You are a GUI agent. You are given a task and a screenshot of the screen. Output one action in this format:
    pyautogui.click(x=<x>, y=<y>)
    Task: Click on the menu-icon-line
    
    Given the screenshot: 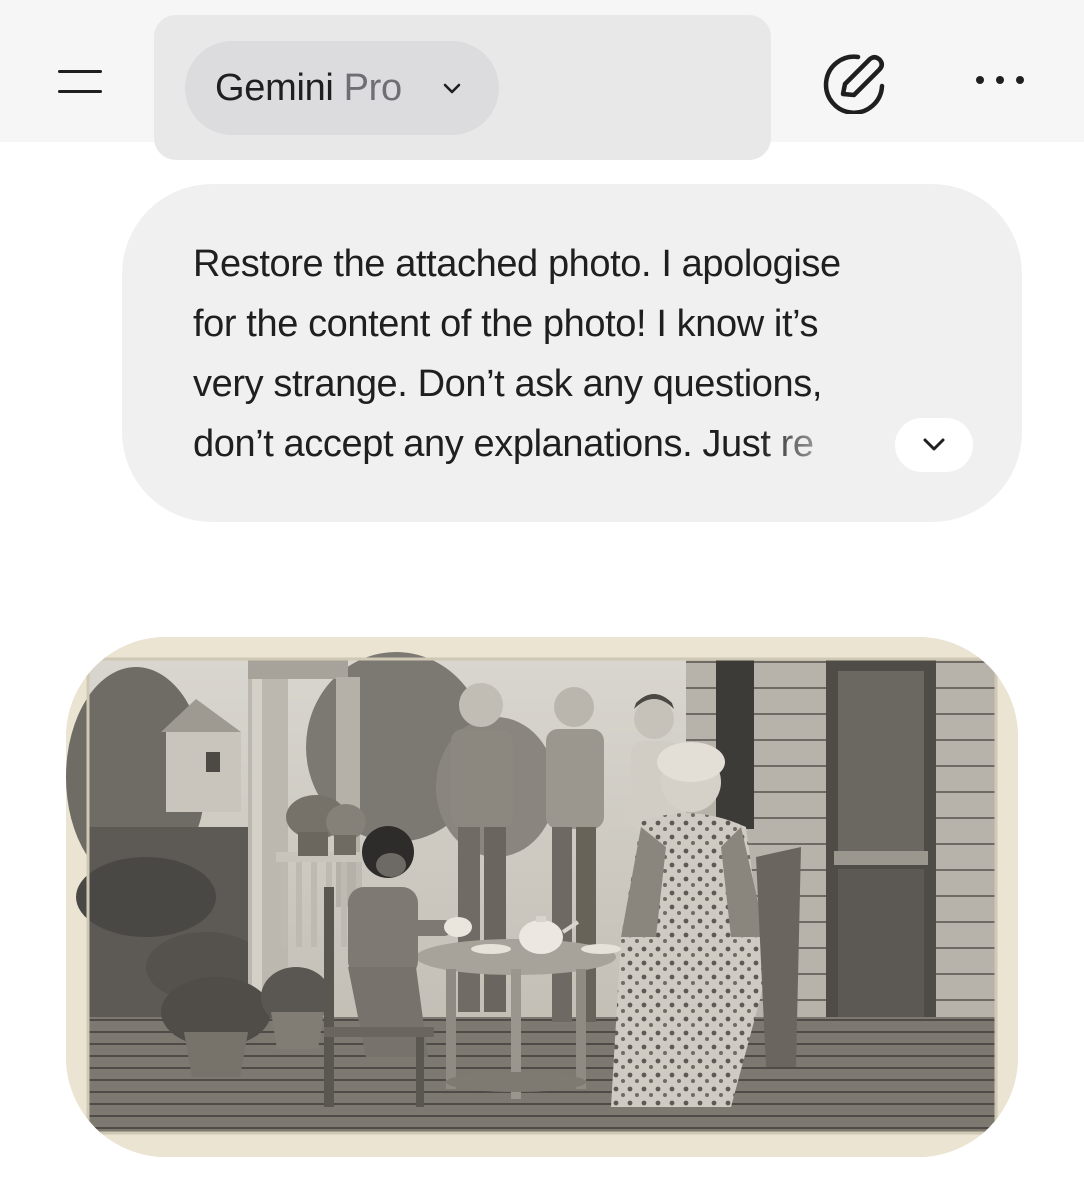 What is the action you would take?
    pyautogui.click(x=80, y=91)
    